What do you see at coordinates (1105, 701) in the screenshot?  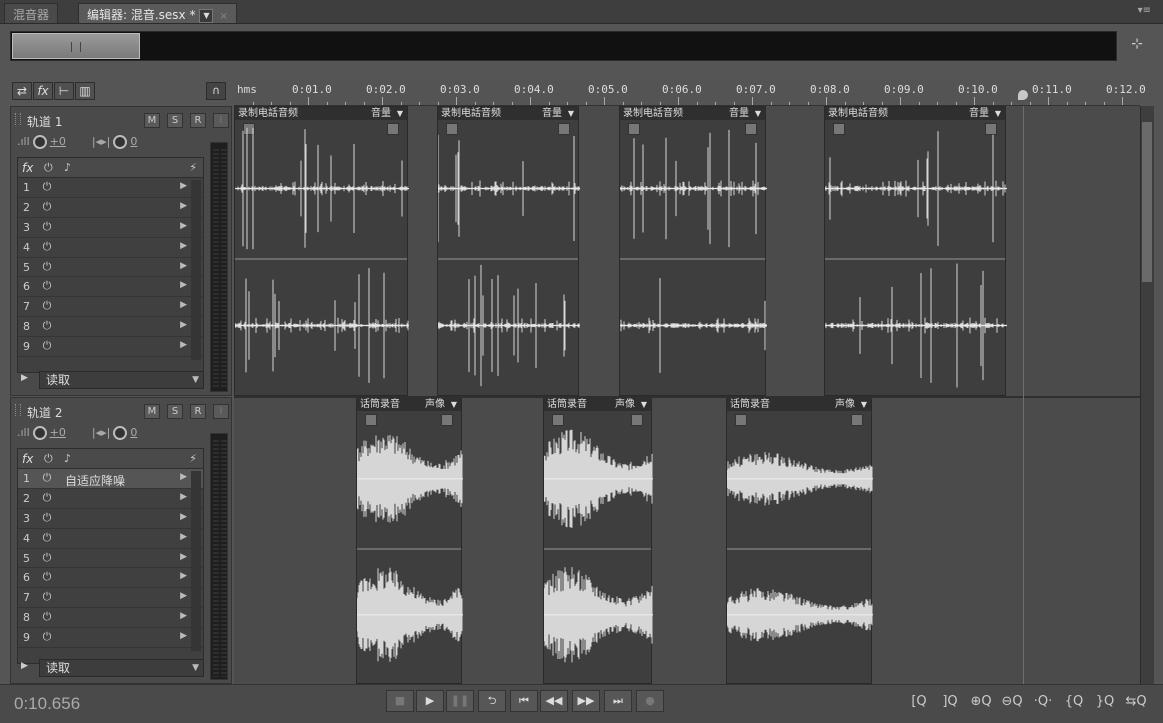 I see `zoom-button-7: }Q` at bounding box center [1105, 701].